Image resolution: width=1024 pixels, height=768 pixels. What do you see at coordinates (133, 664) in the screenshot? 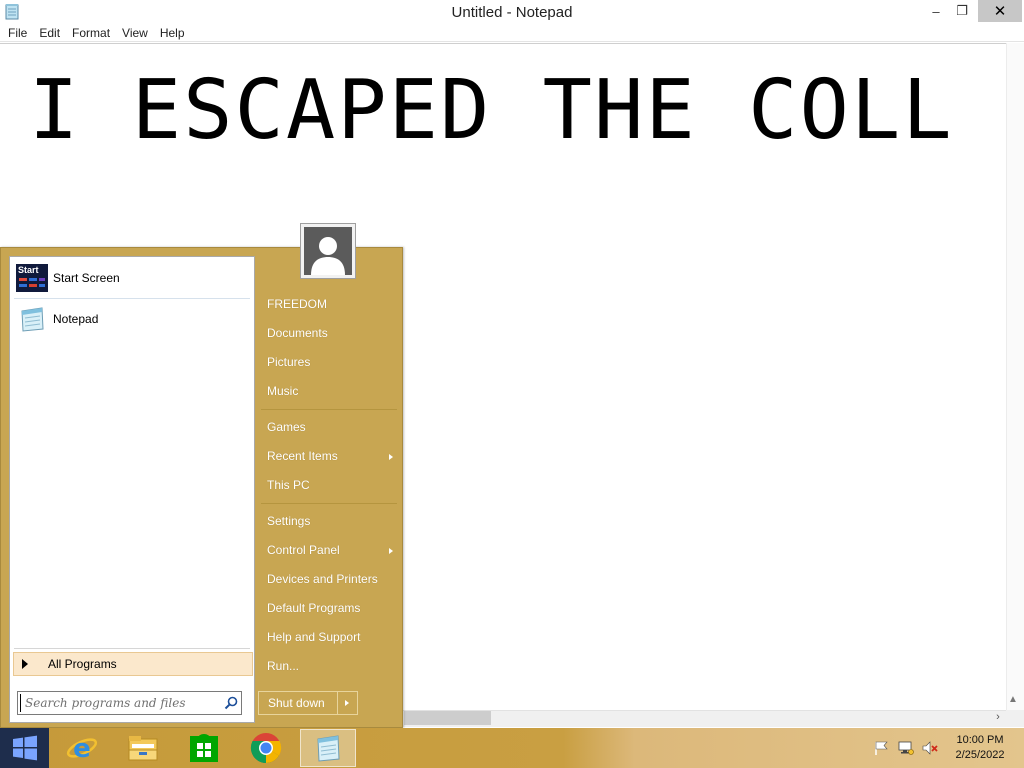
I see `all-programs-button: All Programs` at bounding box center [133, 664].